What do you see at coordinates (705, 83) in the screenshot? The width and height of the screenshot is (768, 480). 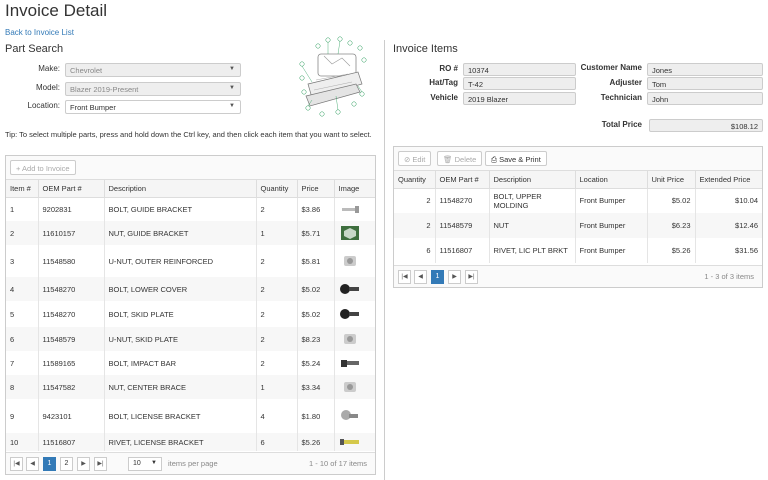 I see `adjuster-value: Tom` at bounding box center [705, 83].